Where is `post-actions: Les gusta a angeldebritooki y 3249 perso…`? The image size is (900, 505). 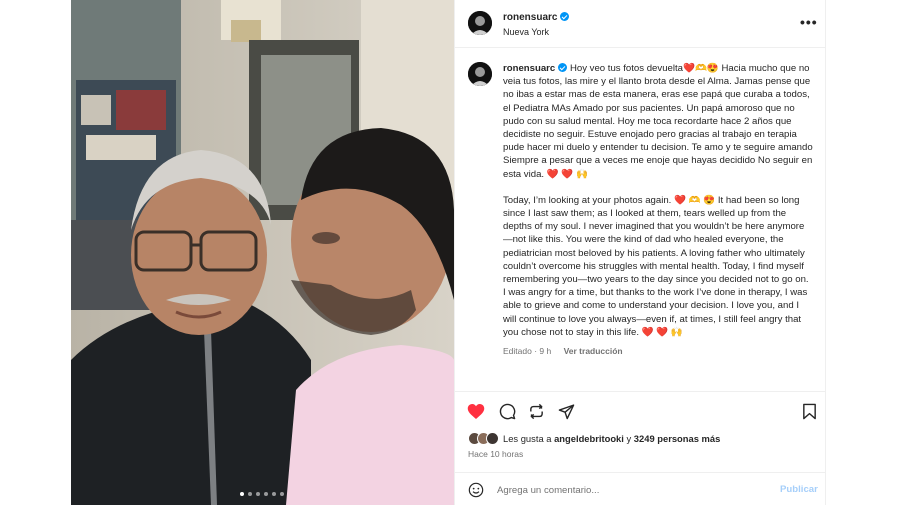
post-actions: Les gusta a angeldebritooki y 3249 perso… is located at coordinates (640, 448).